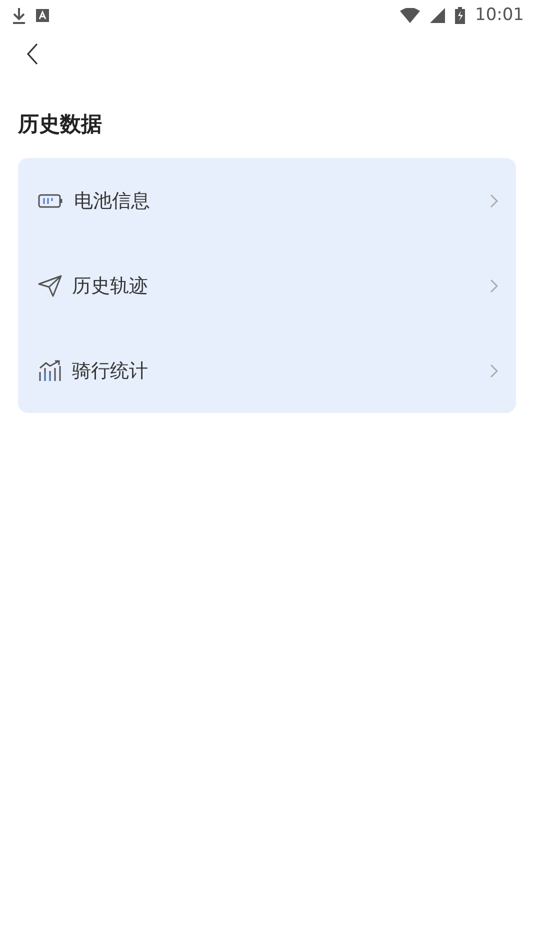 The height and width of the screenshot is (950, 534). Describe the element at coordinates (267, 200) in the screenshot. I see `menu-item: 电池信息` at that location.